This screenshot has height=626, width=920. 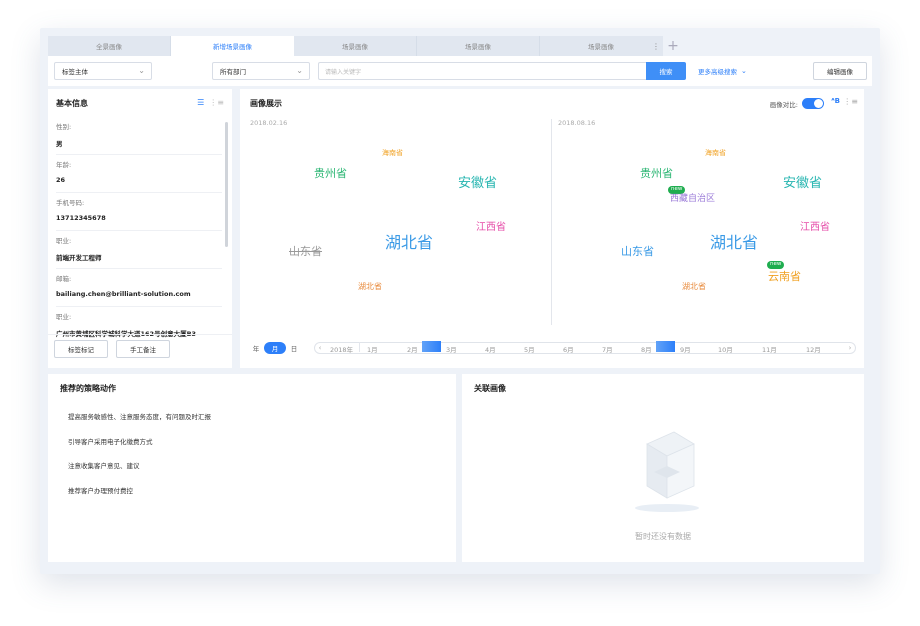 I want to click on tab-new-scene: 新增场景画像, so click(x=232, y=46).